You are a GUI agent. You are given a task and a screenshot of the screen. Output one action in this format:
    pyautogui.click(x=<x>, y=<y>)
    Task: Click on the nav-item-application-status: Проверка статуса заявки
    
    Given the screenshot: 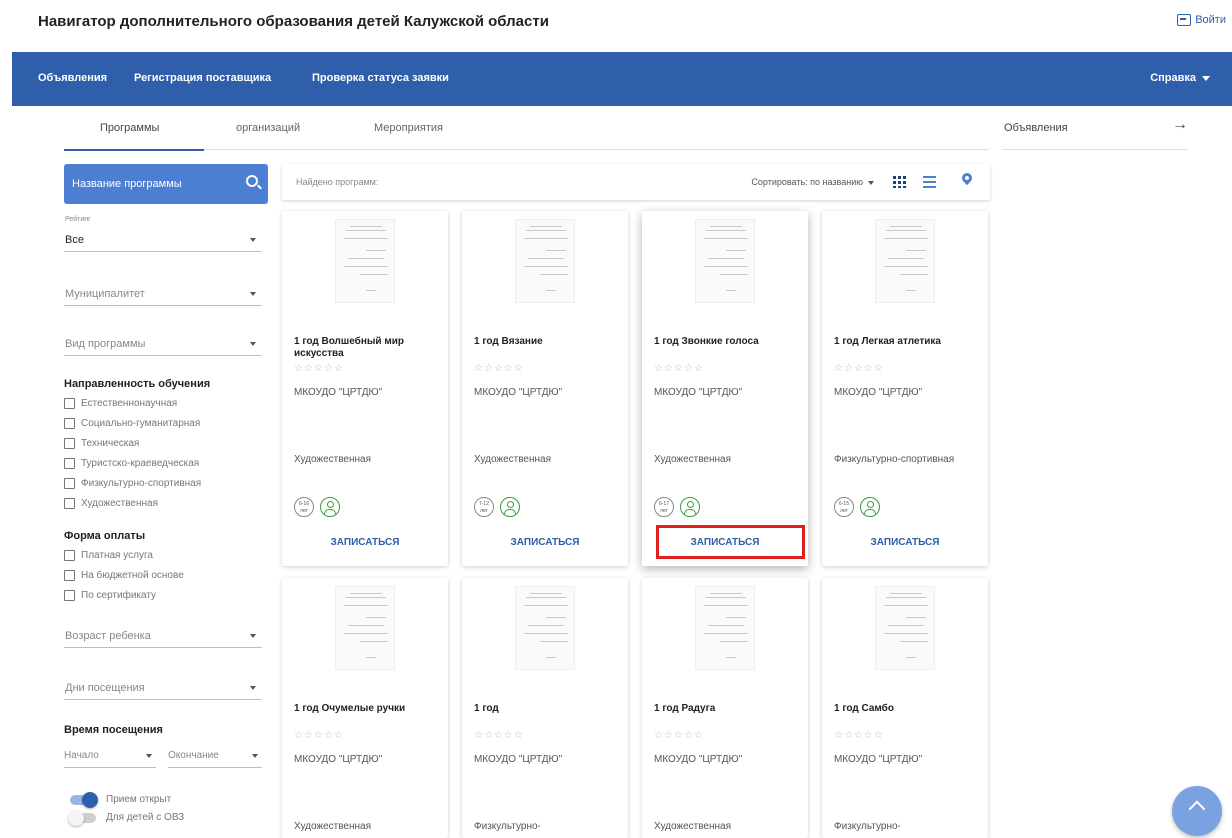 What is the action you would take?
    pyautogui.click(x=380, y=78)
    